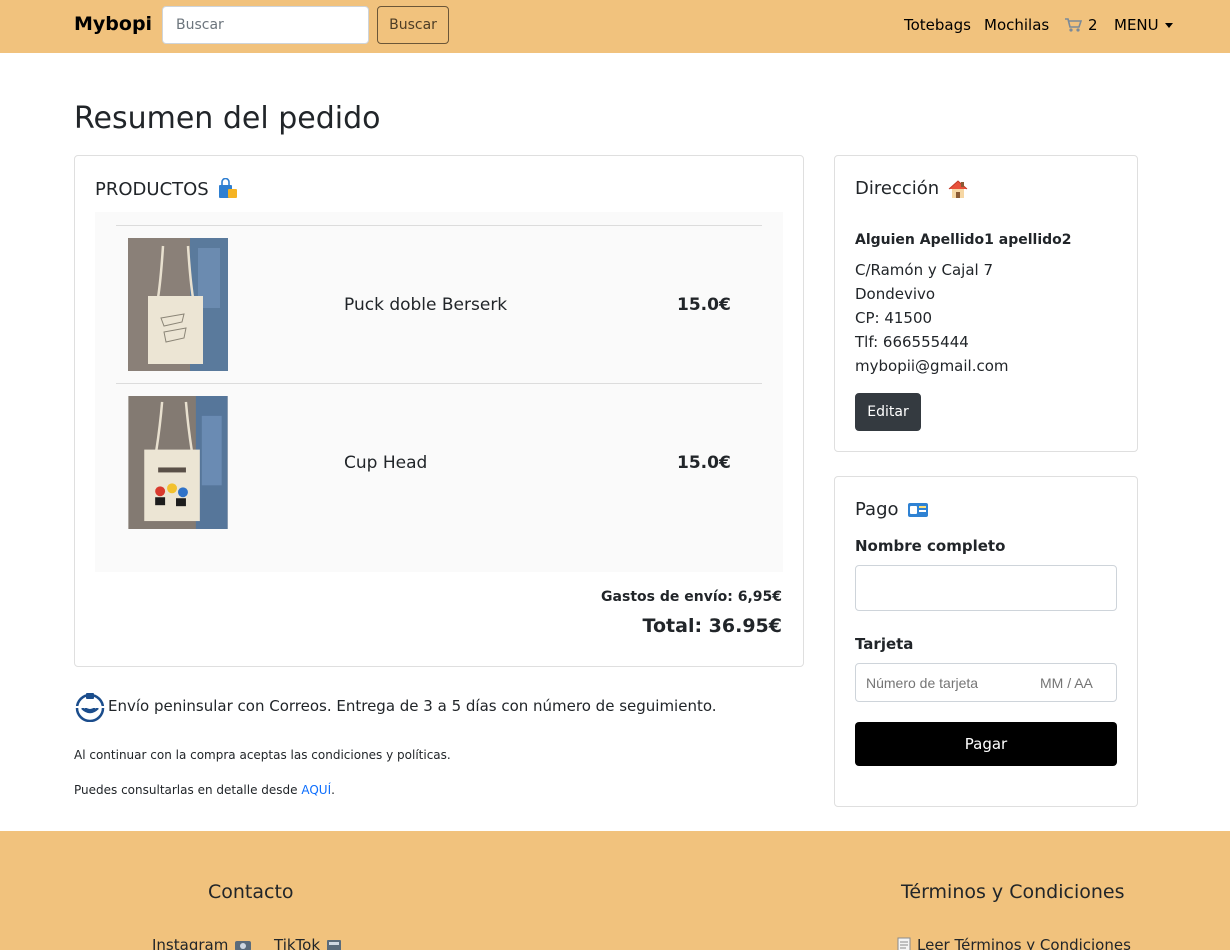 This screenshot has width=1230, height=950. What do you see at coordinates (1136, 25) in the screenshot?
I see `menu-label: MENU` at bounding box center [1136, 25].